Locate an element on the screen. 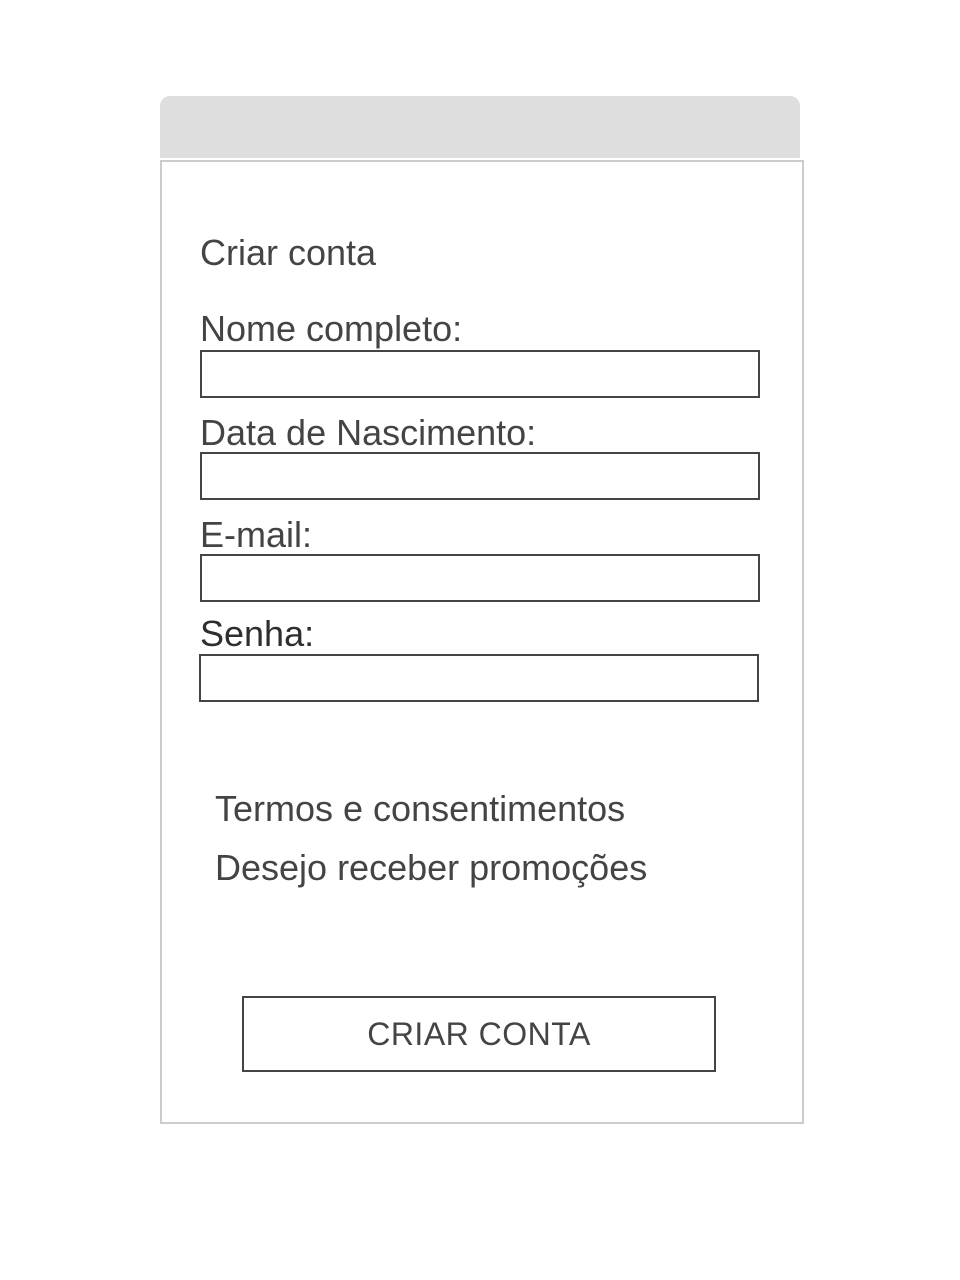 The image size is (960, 1280). password-label: Senha: is located at coordinates (257, 633).